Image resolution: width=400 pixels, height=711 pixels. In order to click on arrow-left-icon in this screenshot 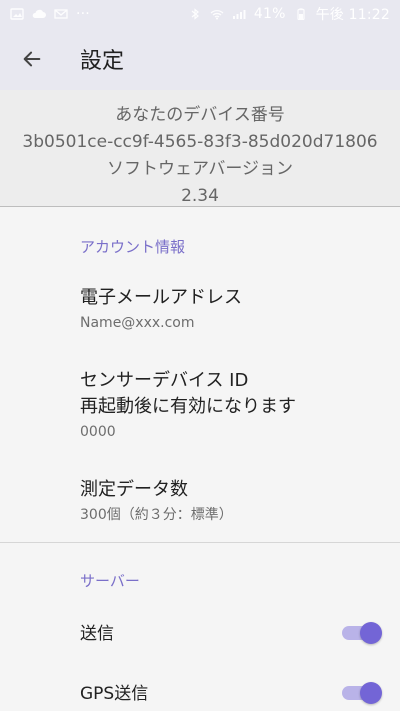, I will do `click(32, 59)`.